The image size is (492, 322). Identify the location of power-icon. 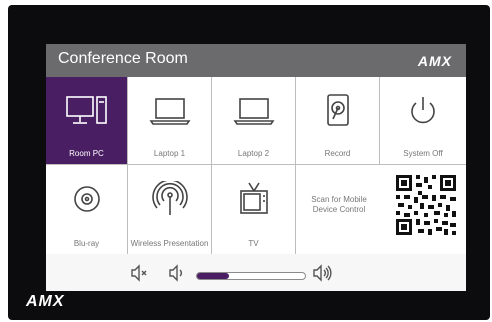
(423, 111).